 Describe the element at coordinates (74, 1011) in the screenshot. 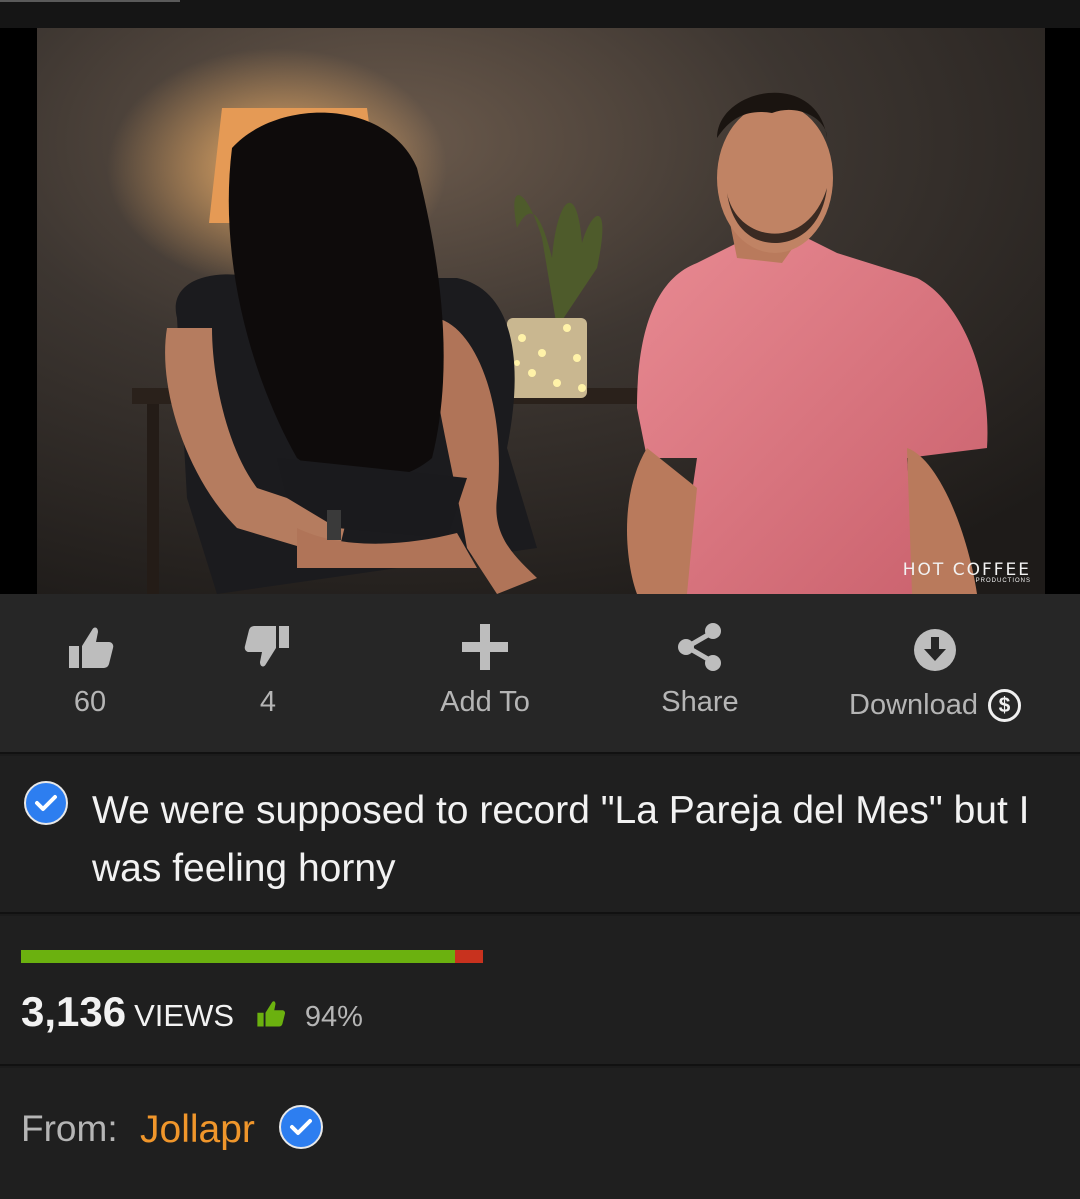

I see `views-count: 3,136` at that location.